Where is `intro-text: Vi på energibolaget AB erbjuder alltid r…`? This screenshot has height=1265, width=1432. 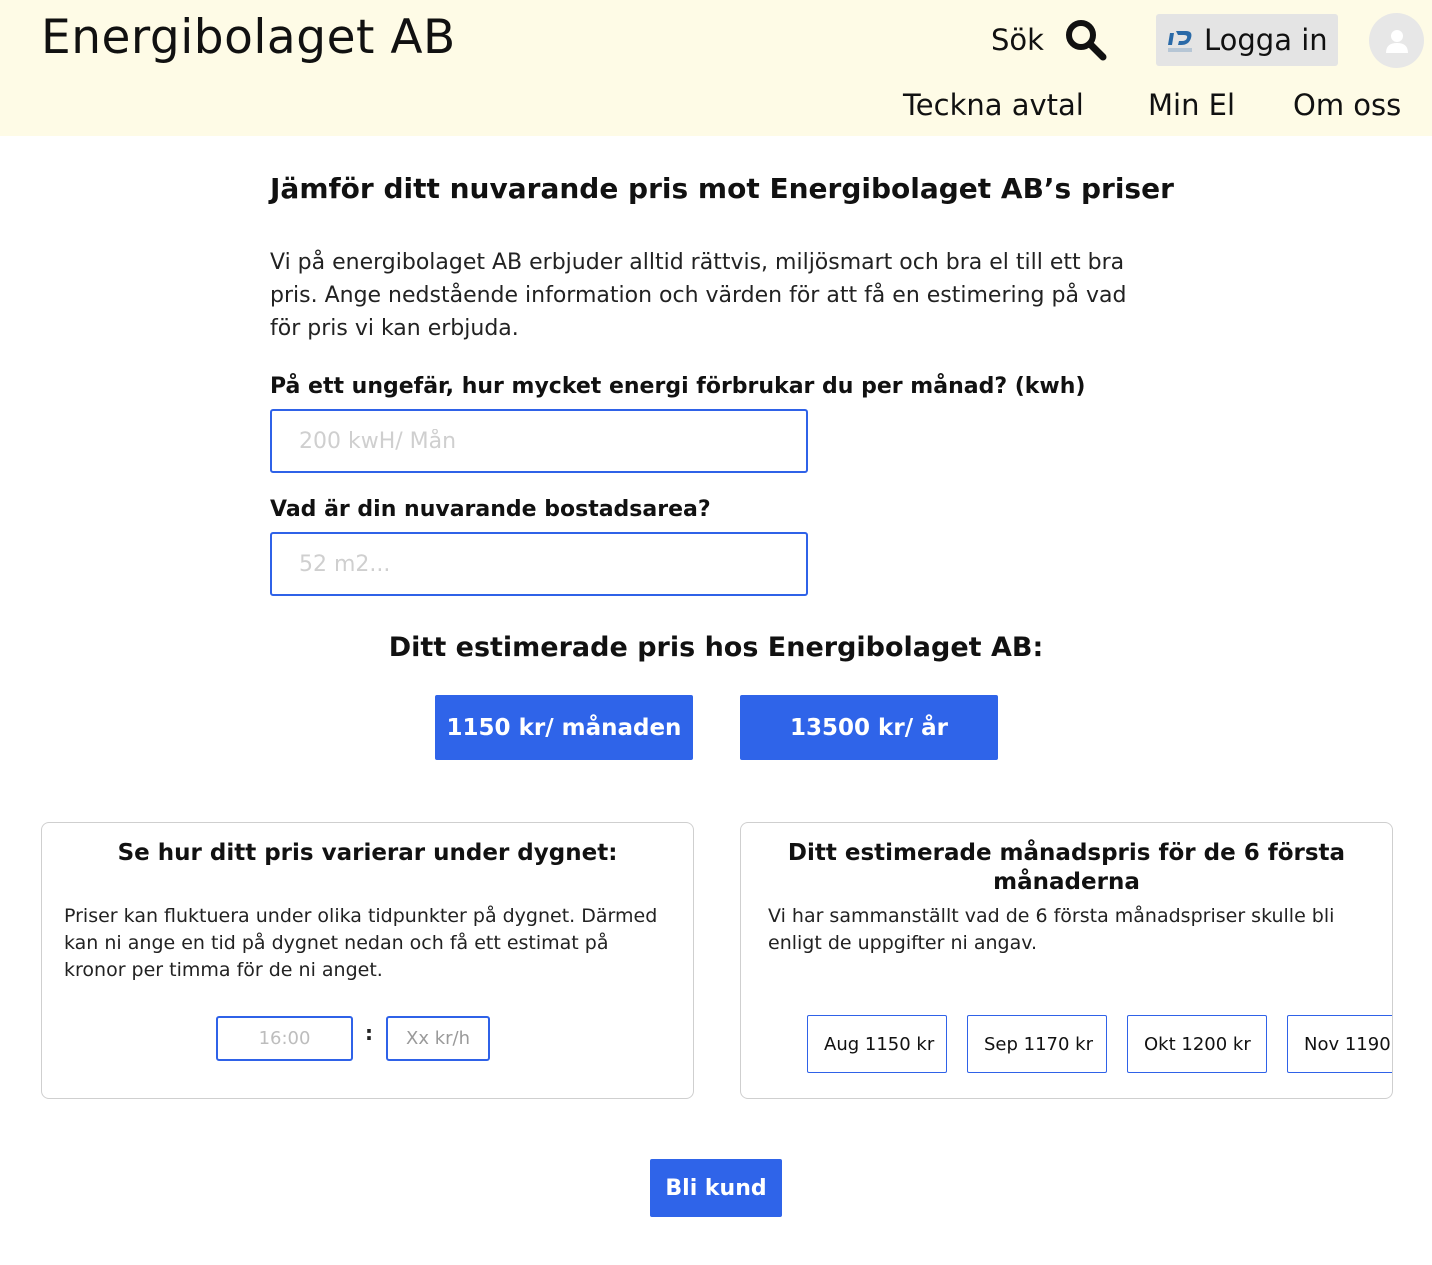 intro-text: Vi på energibolaget AB erbjuder alltid r… is located at coordinates (698, 295).